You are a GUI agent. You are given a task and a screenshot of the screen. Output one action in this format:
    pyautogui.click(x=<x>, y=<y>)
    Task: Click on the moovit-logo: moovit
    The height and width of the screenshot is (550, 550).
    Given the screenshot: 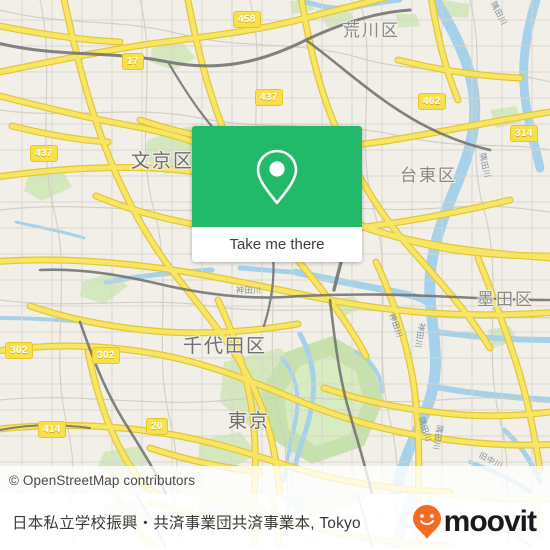 What is the action you would take?
    pyautogui.click(x=474, y=522)
    